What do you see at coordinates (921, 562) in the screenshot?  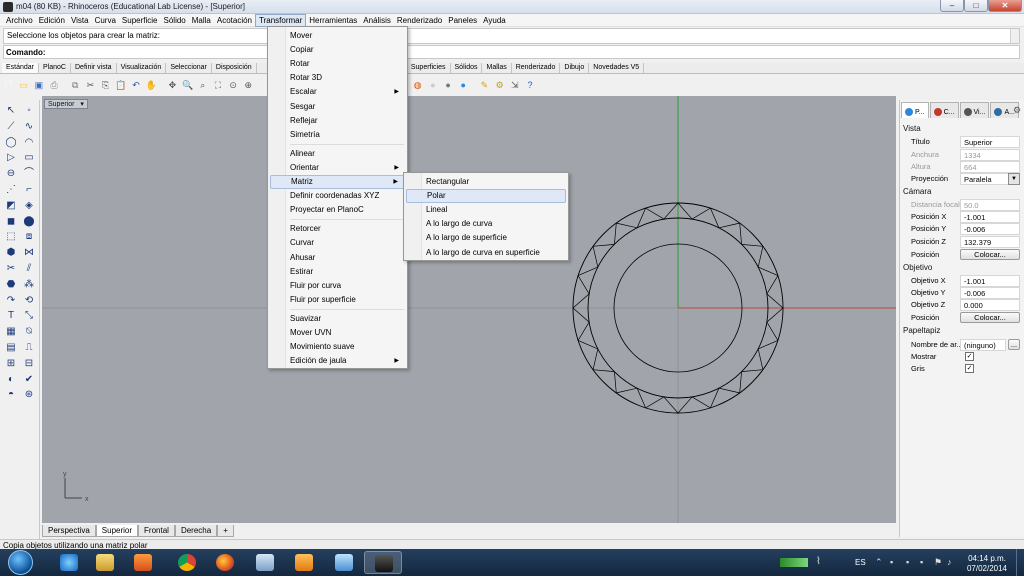 I see `tray-icon-3: ▪` at bounding box center [921, 562].